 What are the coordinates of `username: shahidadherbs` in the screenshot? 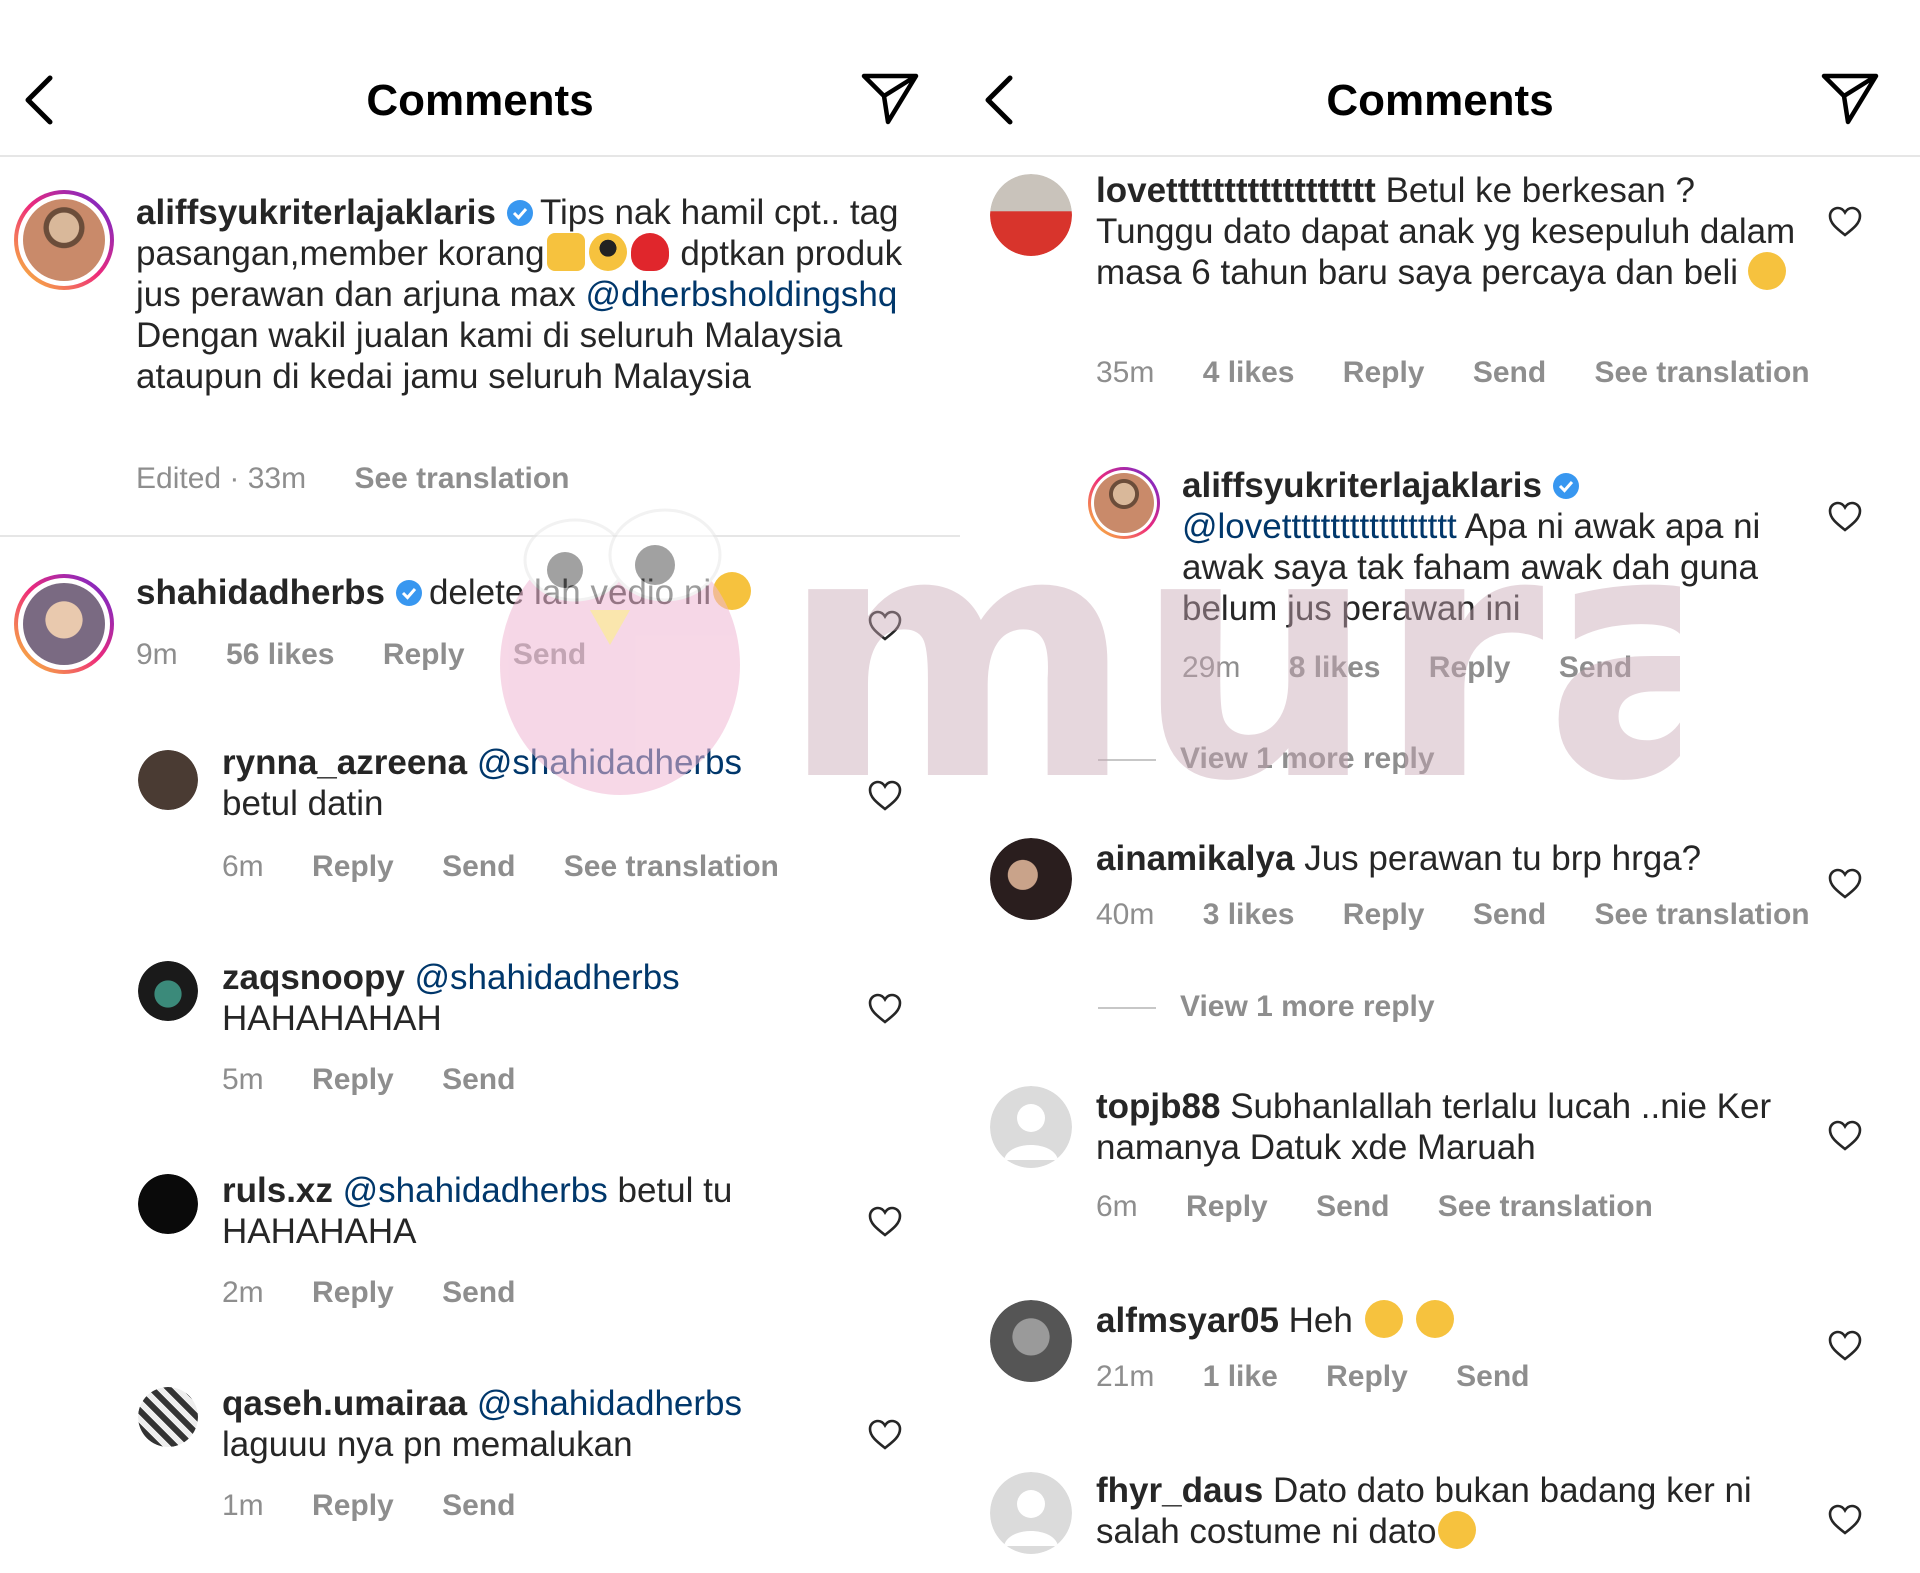 It's located at (260, 592).